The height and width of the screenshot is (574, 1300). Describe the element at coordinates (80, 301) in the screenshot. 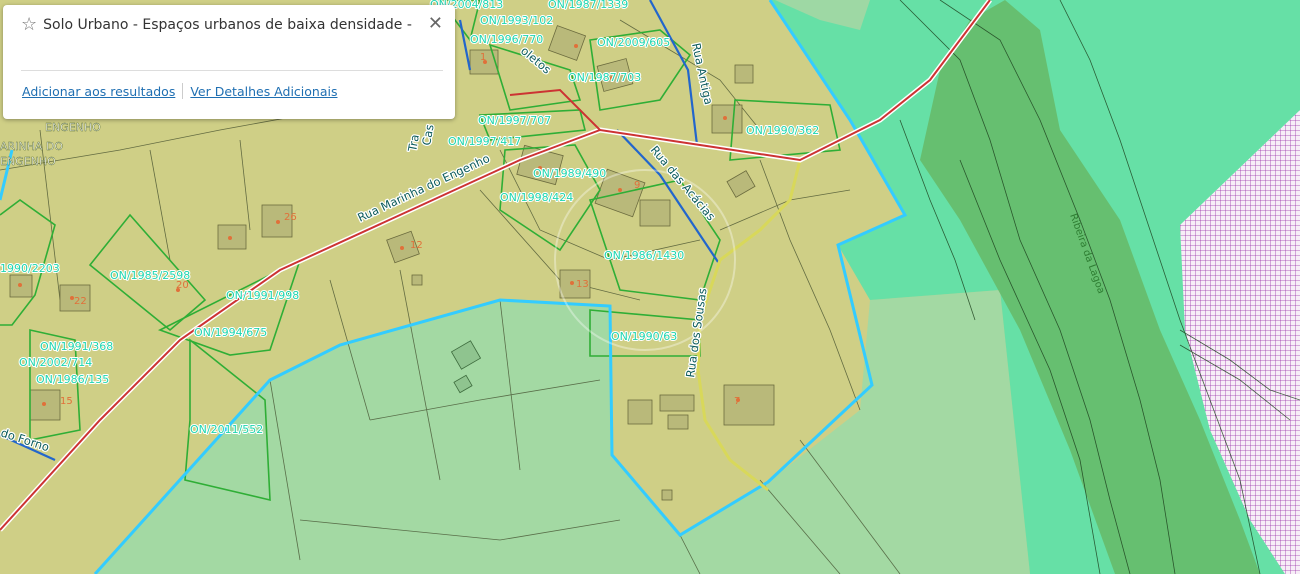

I see `house-number: 22` at that location.